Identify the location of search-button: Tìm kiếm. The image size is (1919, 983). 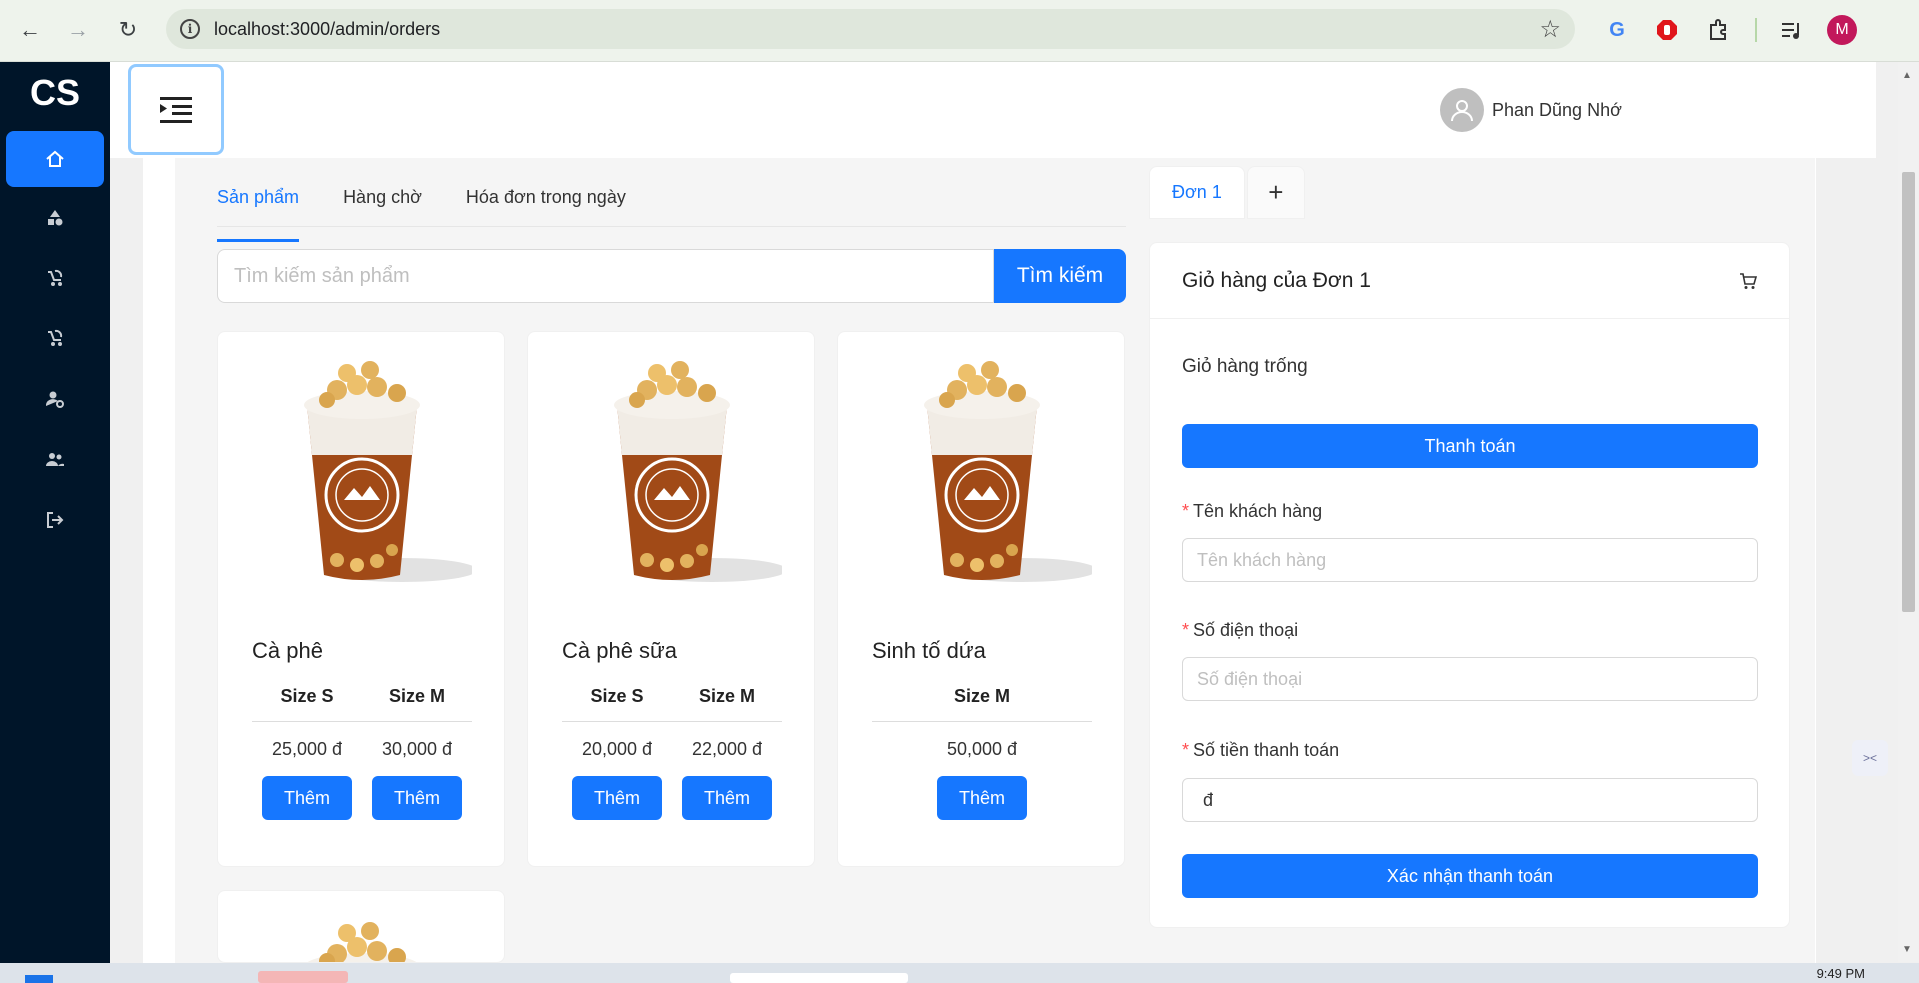
(1060, 276).